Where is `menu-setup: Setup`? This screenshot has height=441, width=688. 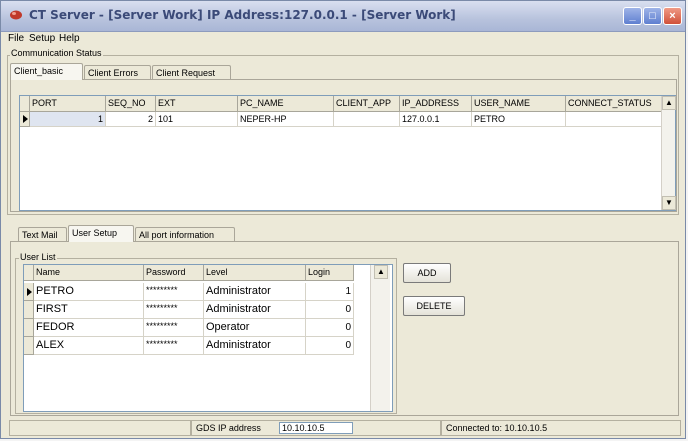 menu-setup: Setup is located at coordinates (42, 38).